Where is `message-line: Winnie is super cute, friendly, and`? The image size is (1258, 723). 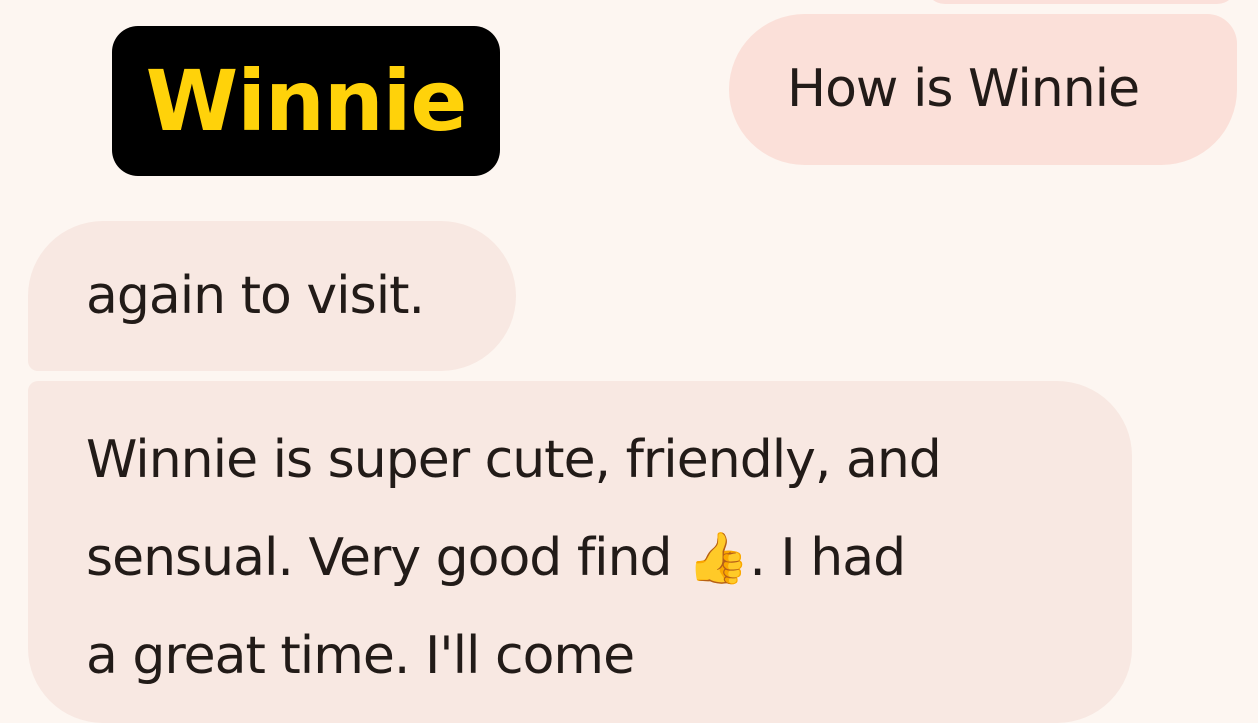
message-line: Winnie is super cute, friendly, and is located at coordinates (589, 460).